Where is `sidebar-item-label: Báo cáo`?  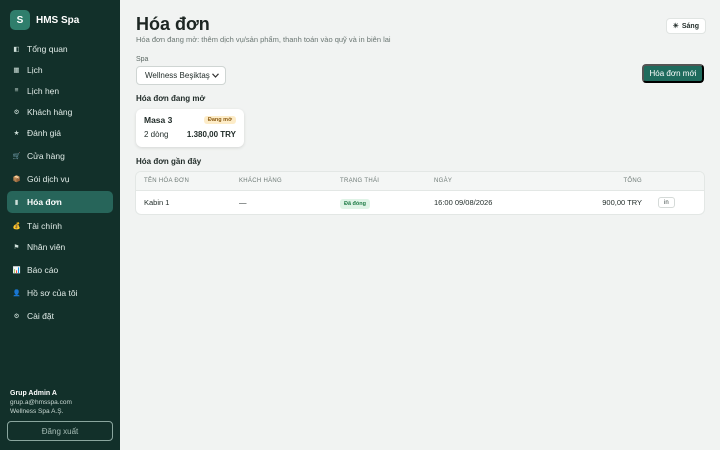 sidebar-item-label: Báo cáo is located at coordinates (43, 269).